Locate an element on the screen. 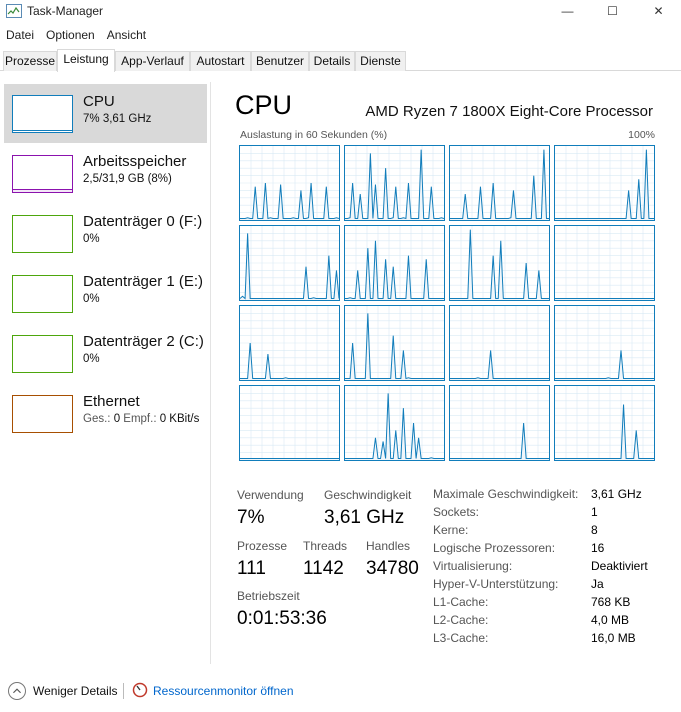 Image resolution: width=681 pixels, height=712 pixels. uptime-label: Betriebszeit is located at coordinates (268, 596).